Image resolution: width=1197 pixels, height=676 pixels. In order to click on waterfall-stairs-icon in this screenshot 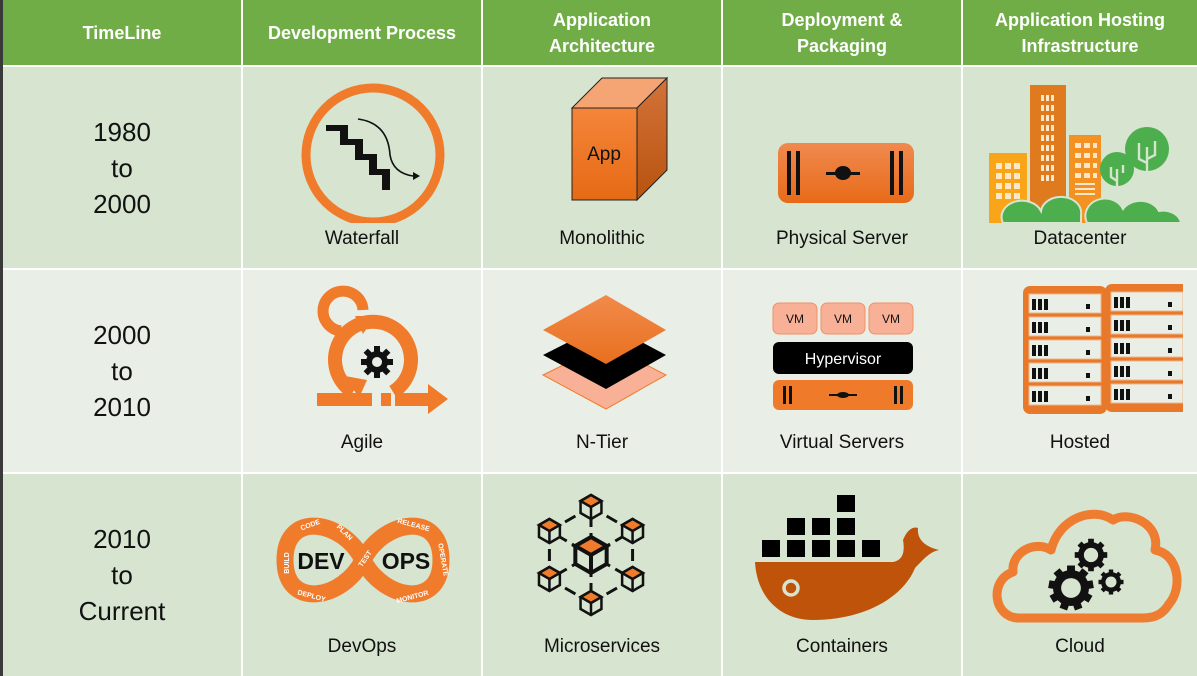, I will do `click(363, 148)`.